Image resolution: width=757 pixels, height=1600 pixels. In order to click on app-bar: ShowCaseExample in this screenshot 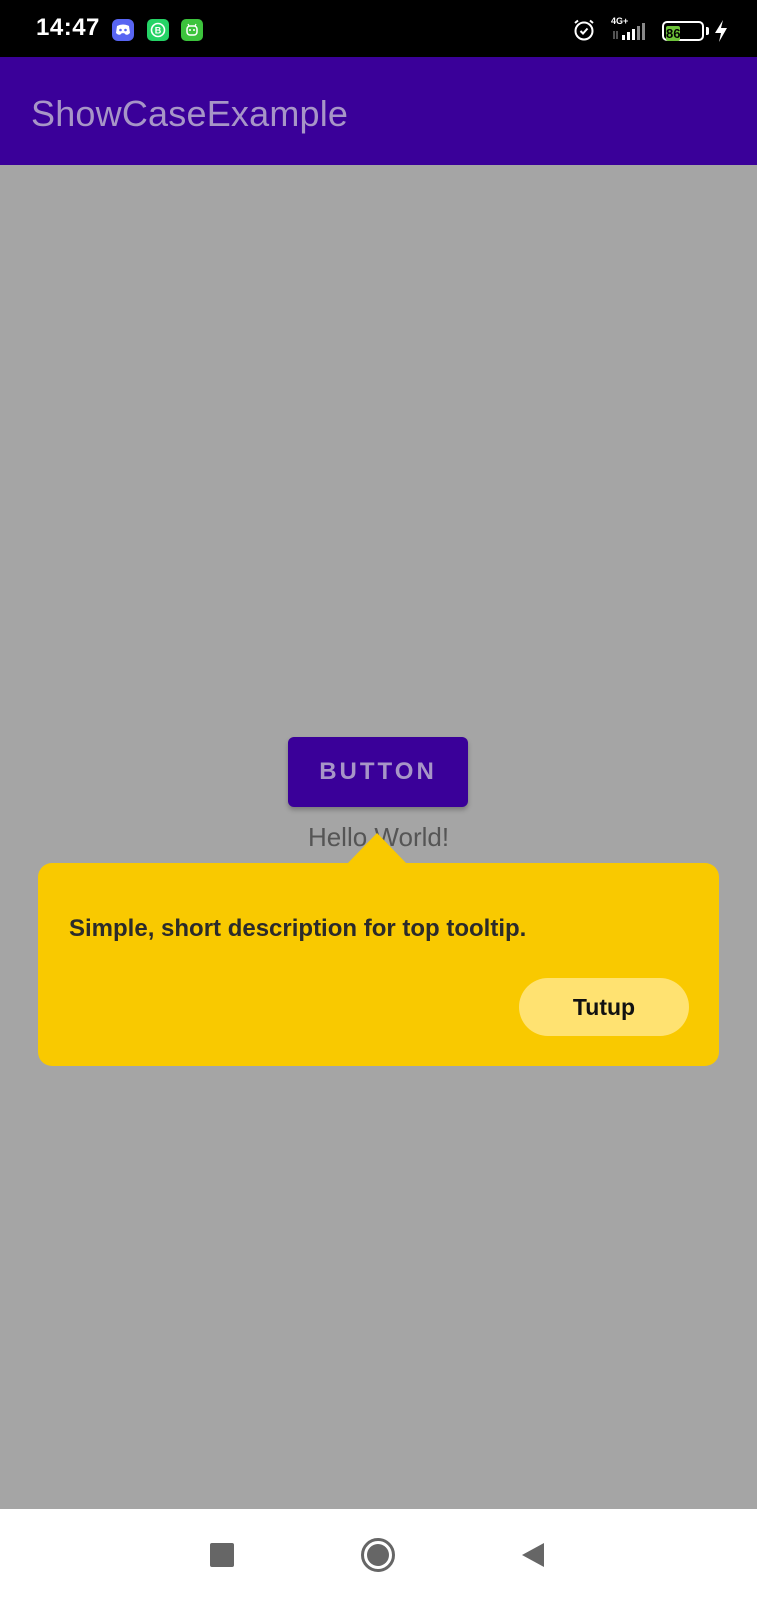, I will do `click(378, 111)`.